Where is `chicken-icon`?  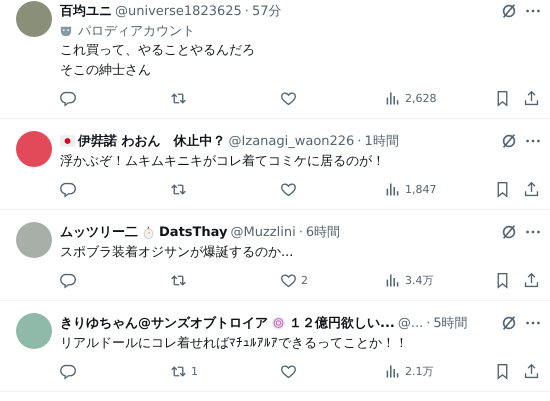
chicken-icon is located at coordinates (148, 232).